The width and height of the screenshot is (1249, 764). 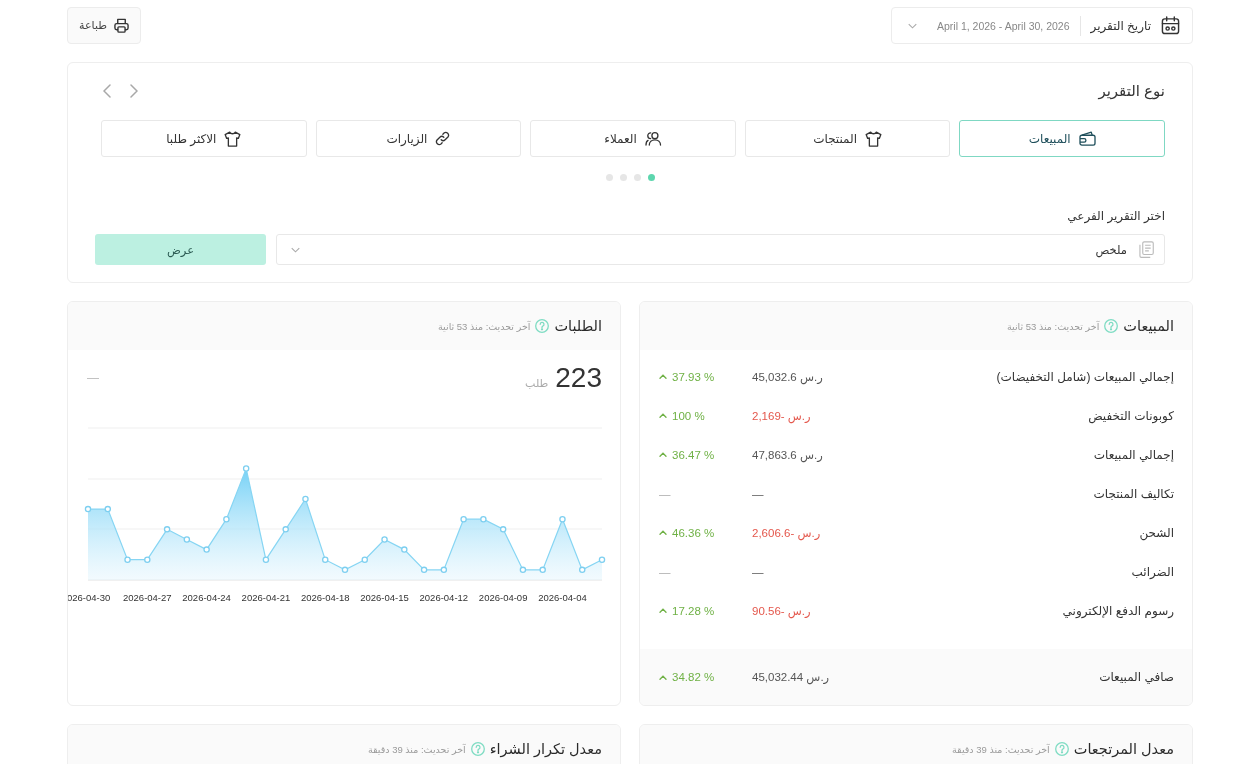 I want to click on metric-value: ر.س 45,032.44, so click(x=791, y=677).